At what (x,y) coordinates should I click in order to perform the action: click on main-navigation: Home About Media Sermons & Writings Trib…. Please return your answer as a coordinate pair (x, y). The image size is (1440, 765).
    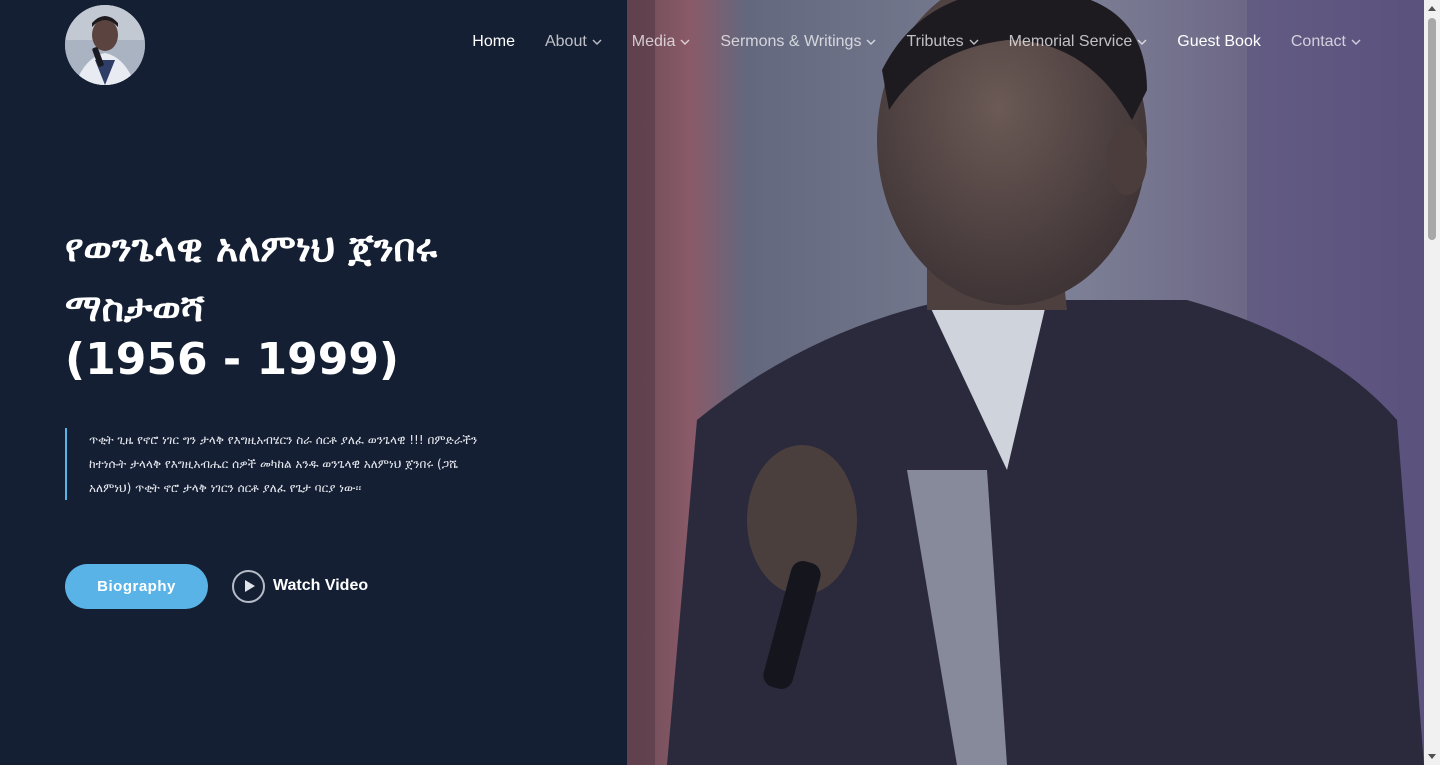
    Looking at the image, I should click on (916, 42).